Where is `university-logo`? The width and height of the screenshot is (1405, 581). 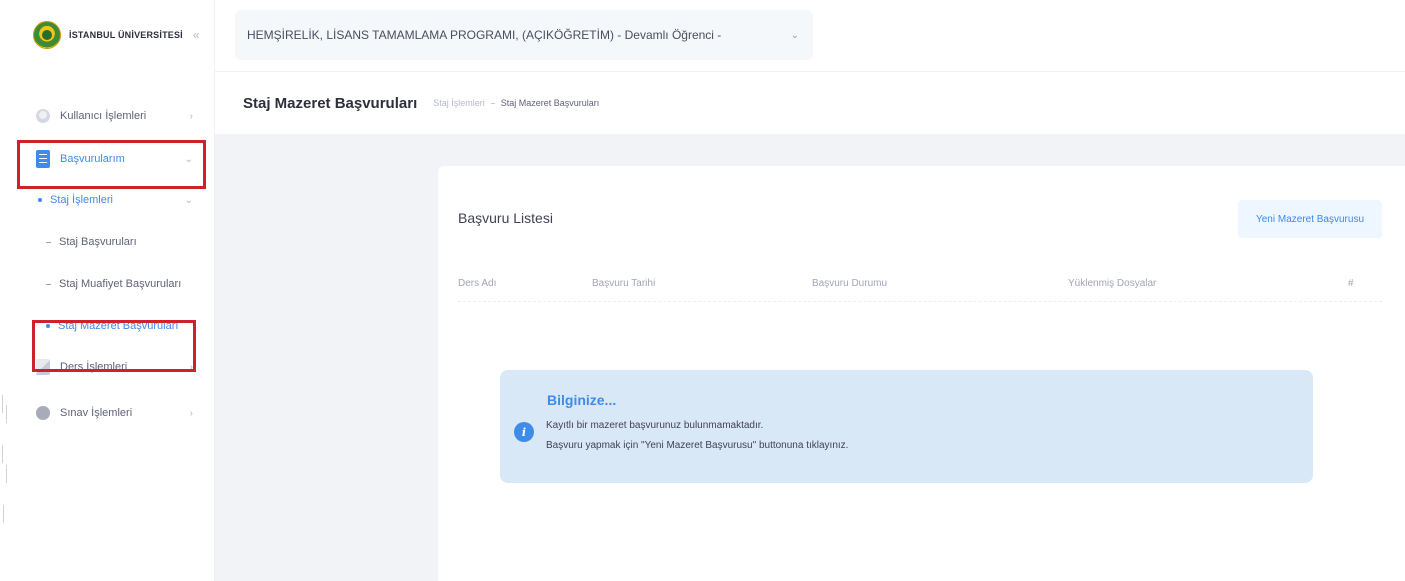 university-logo is located at coordinates (47, 35).